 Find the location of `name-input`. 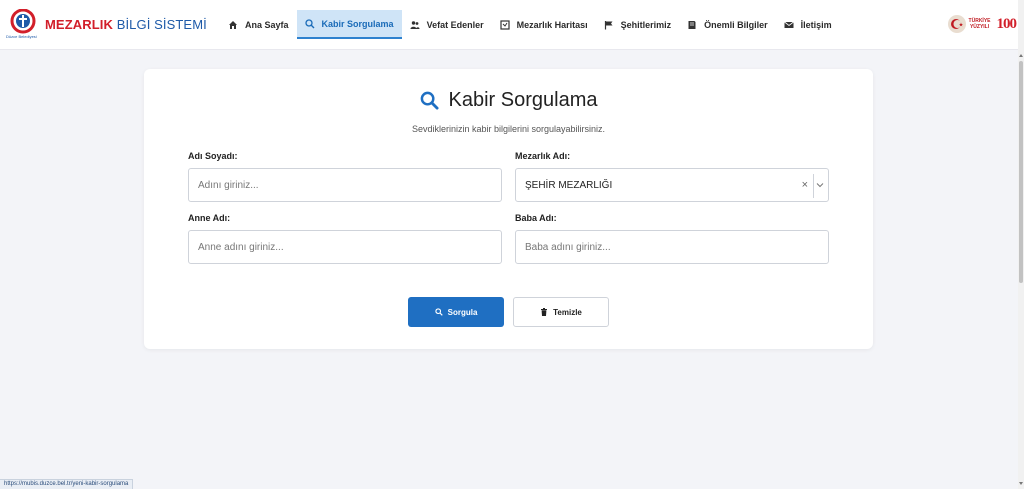

name-input is located at coordinates (345, 185).